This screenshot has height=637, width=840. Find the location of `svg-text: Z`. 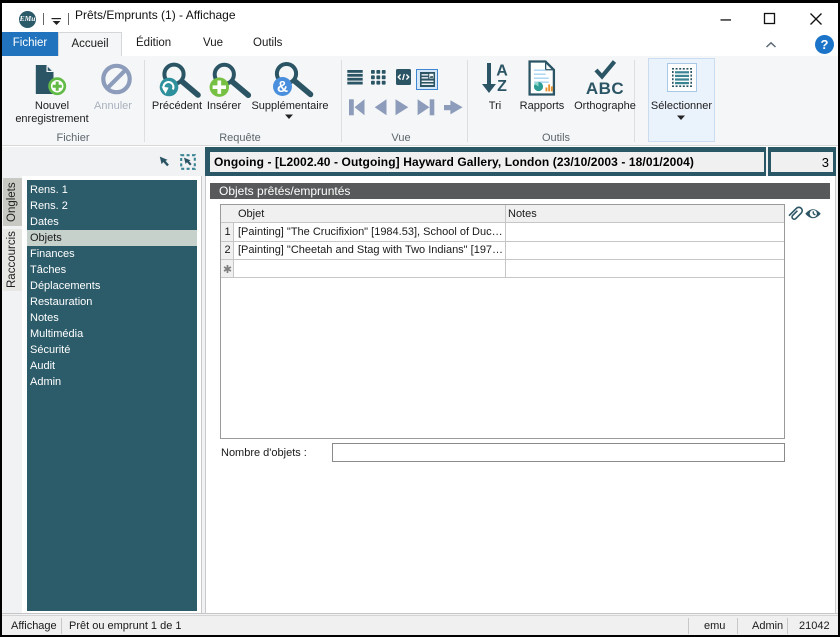

svg-text: Z is located at coordinates (502, 86).